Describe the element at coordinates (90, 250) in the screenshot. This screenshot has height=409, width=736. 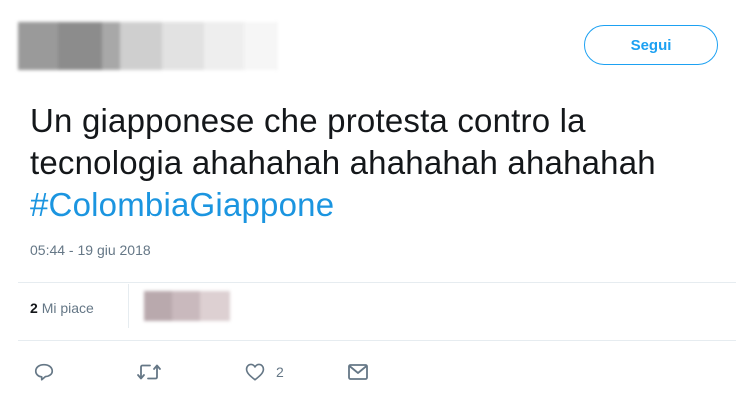
I see `tweet-timestamp: 05:44 - 19 giu 2018` at that location.